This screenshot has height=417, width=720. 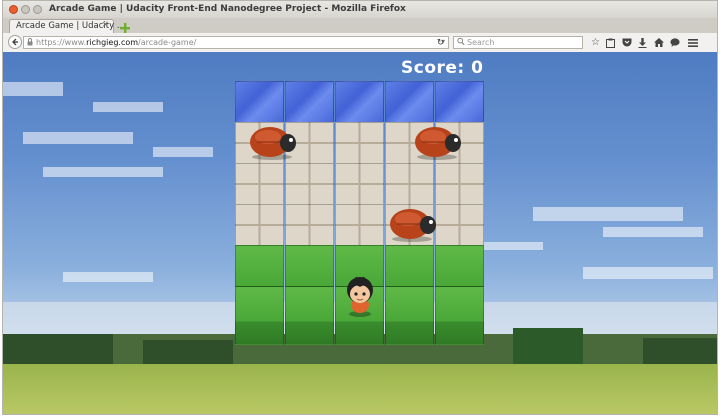 What do you see at coordinates (442, 68) in the screenshot?
I see `score-display: Score: 0` at bounding box center [442, 68].